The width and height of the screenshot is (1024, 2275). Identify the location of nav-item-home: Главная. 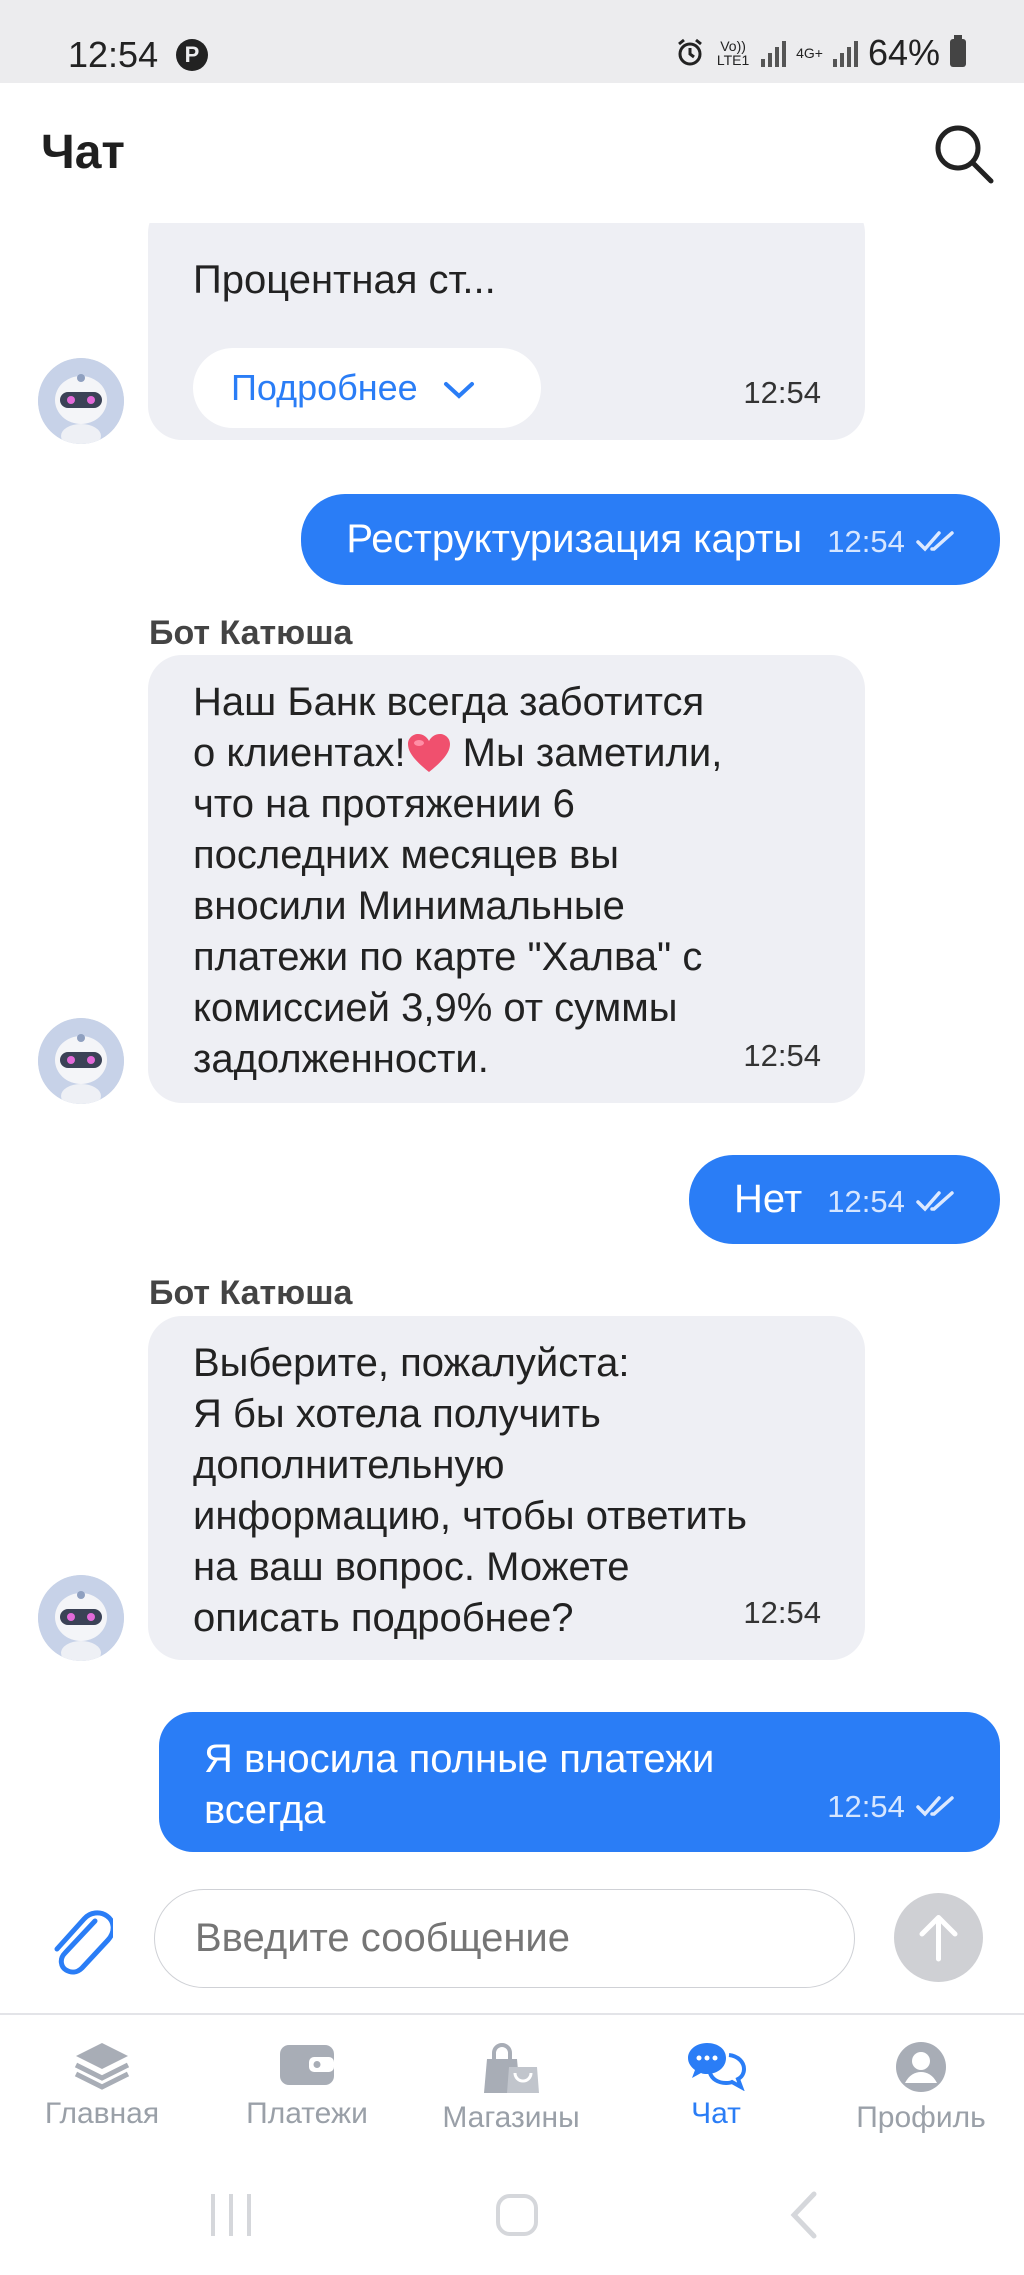
(102, 2087).